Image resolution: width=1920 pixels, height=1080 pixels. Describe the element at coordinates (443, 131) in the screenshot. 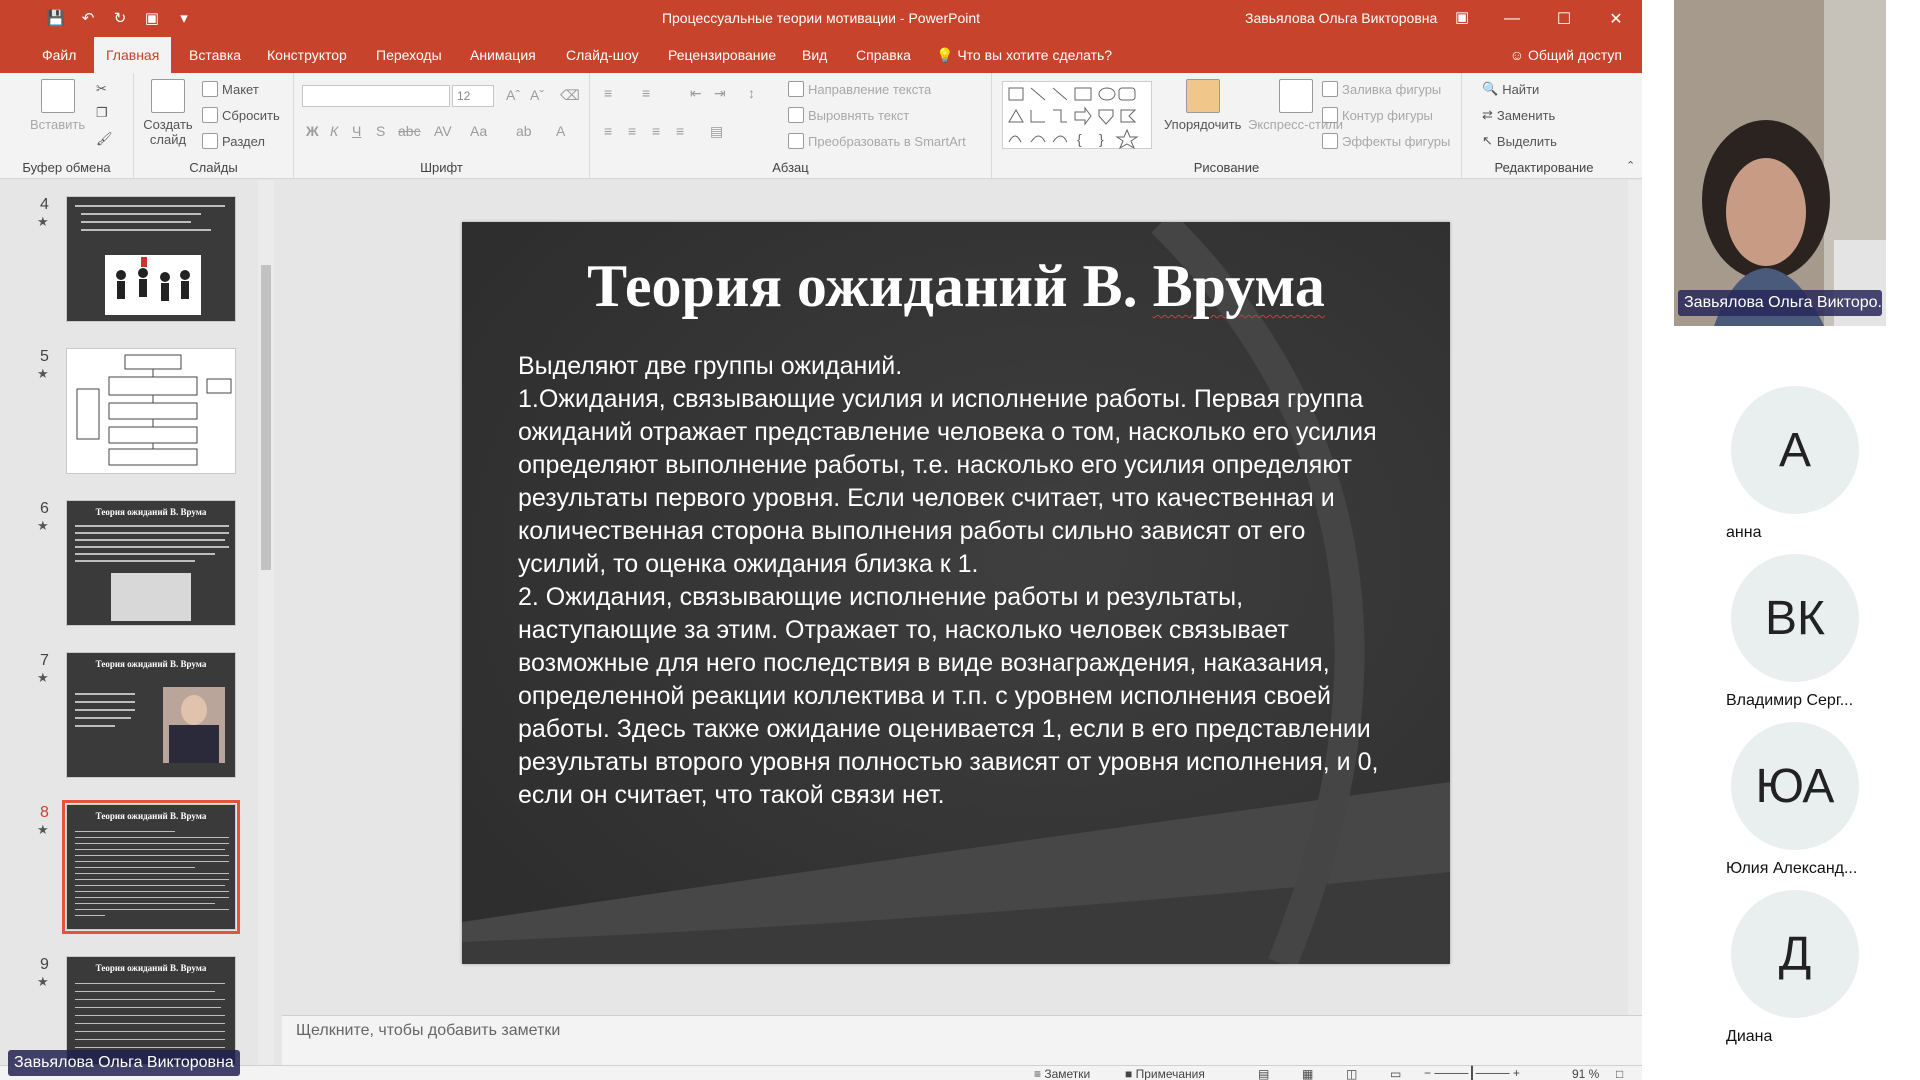

I see `character-spacing-icon: AV` at that location.